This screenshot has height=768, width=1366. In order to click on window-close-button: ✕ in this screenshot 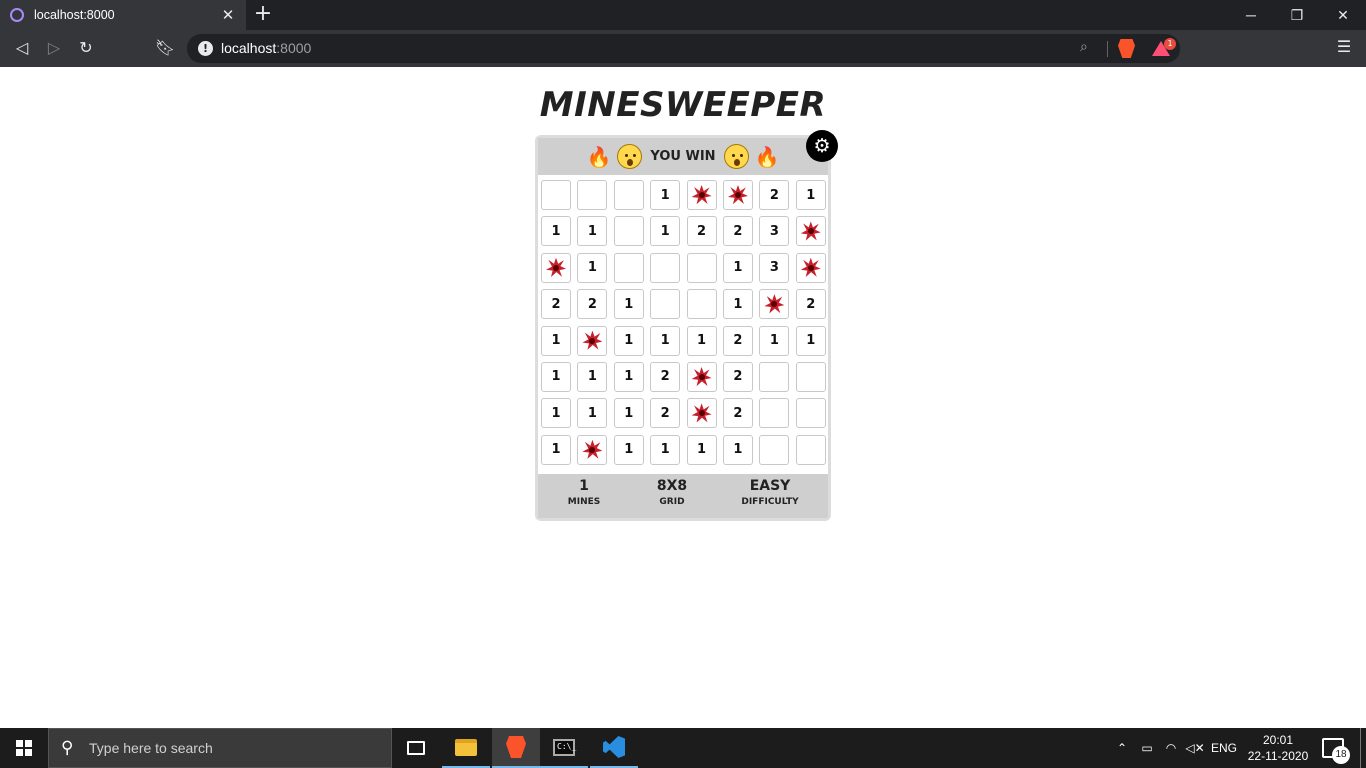, I will do `click(1343, 15)`.